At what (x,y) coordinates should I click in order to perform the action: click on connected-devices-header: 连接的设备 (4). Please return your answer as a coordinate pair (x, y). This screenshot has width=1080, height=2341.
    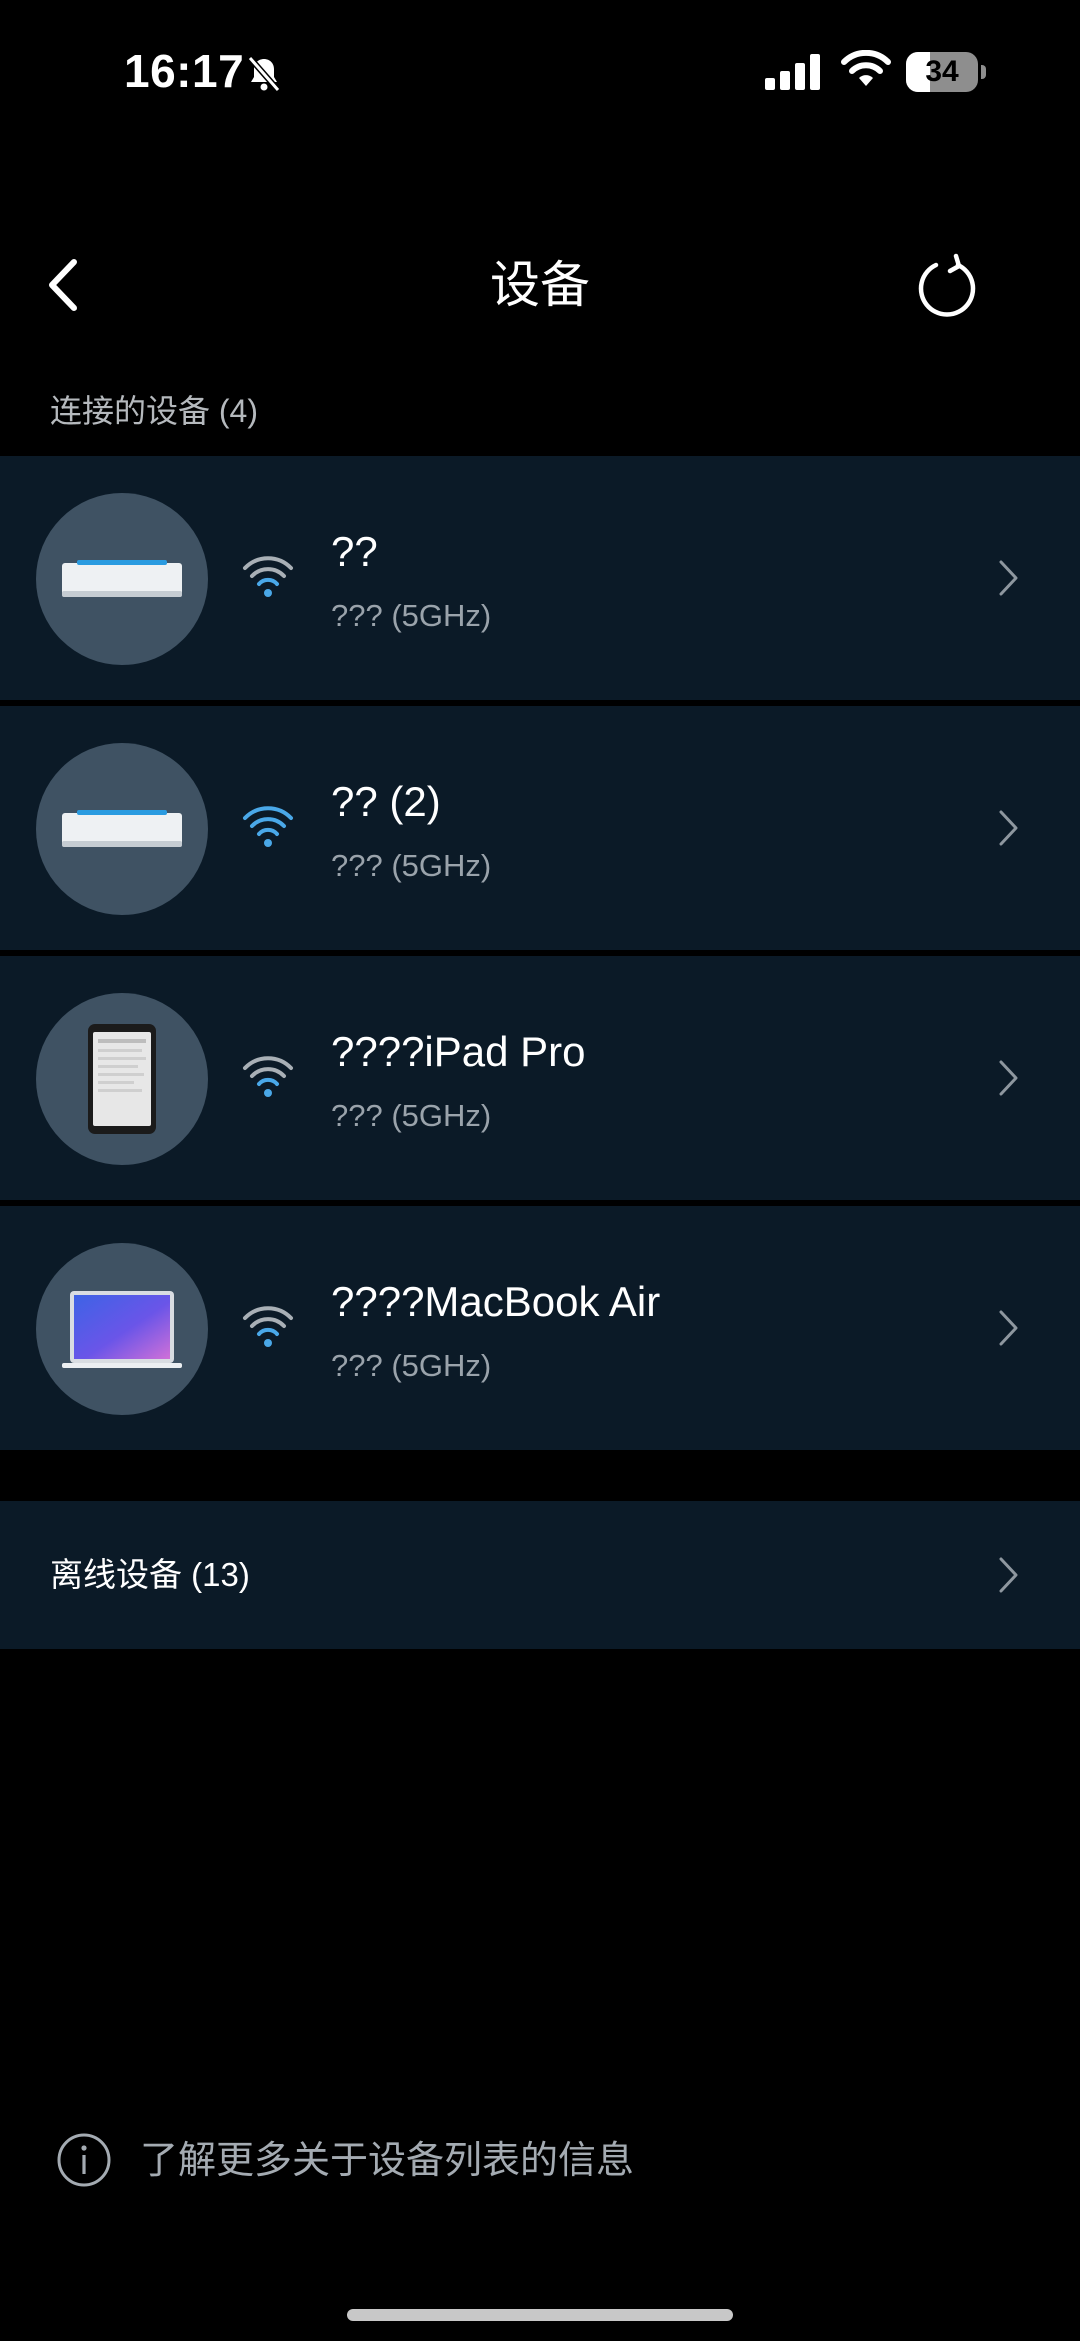
    Looking at the image, I should click on (154, 411).